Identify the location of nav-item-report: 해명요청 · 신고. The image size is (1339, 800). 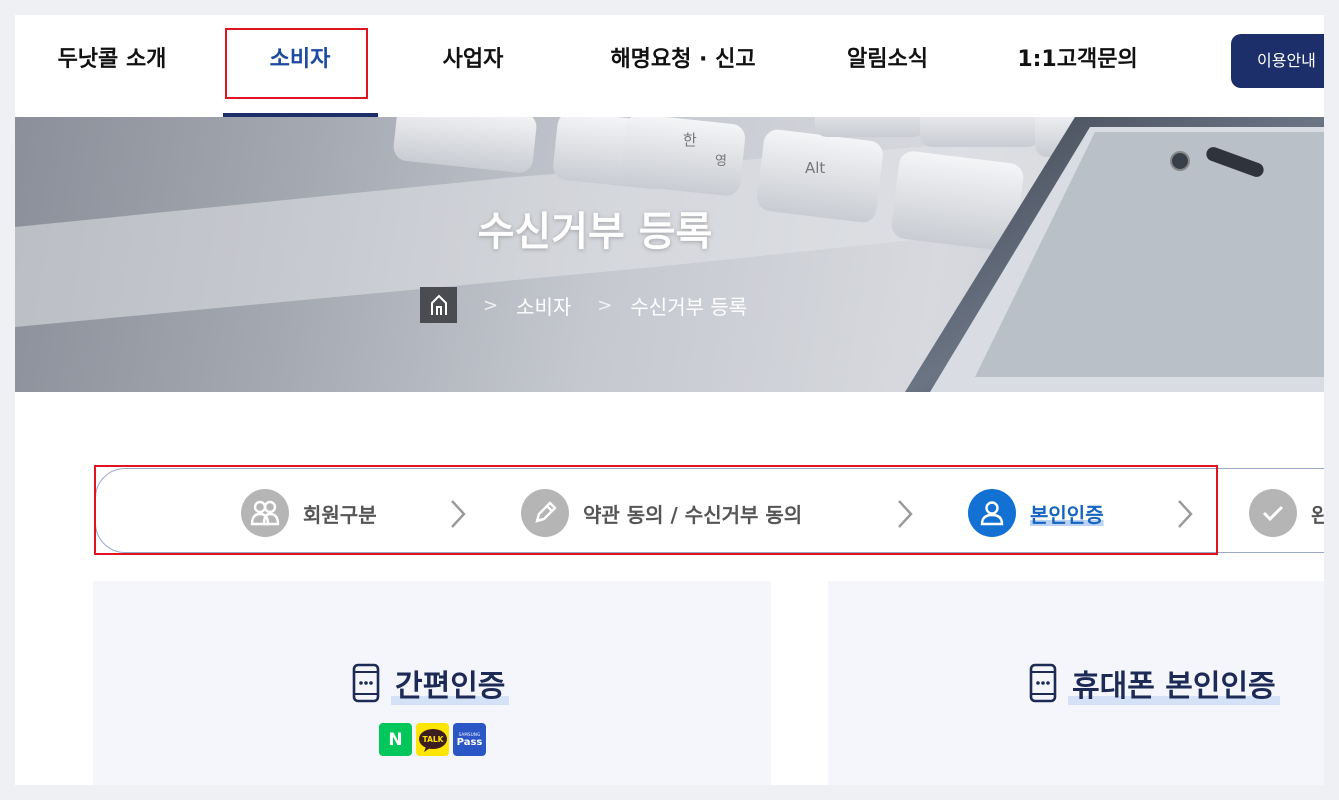
(683, 60).